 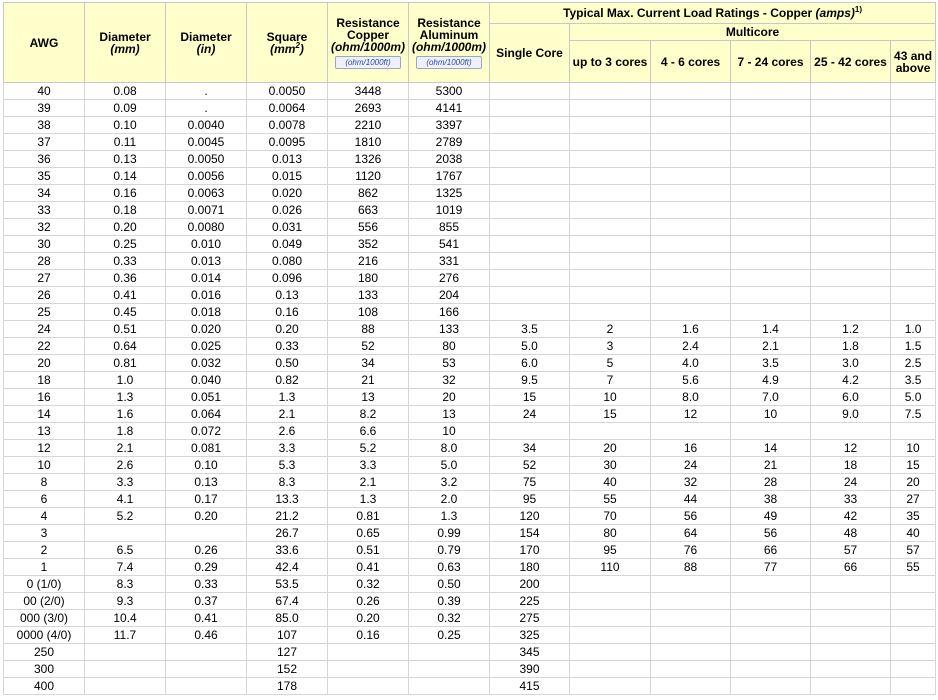 What do you see at coordinates (449, 533) in the screenshot?
I see `cell-resistance-aluminum: 0.99` at bounding box center [449, 533].